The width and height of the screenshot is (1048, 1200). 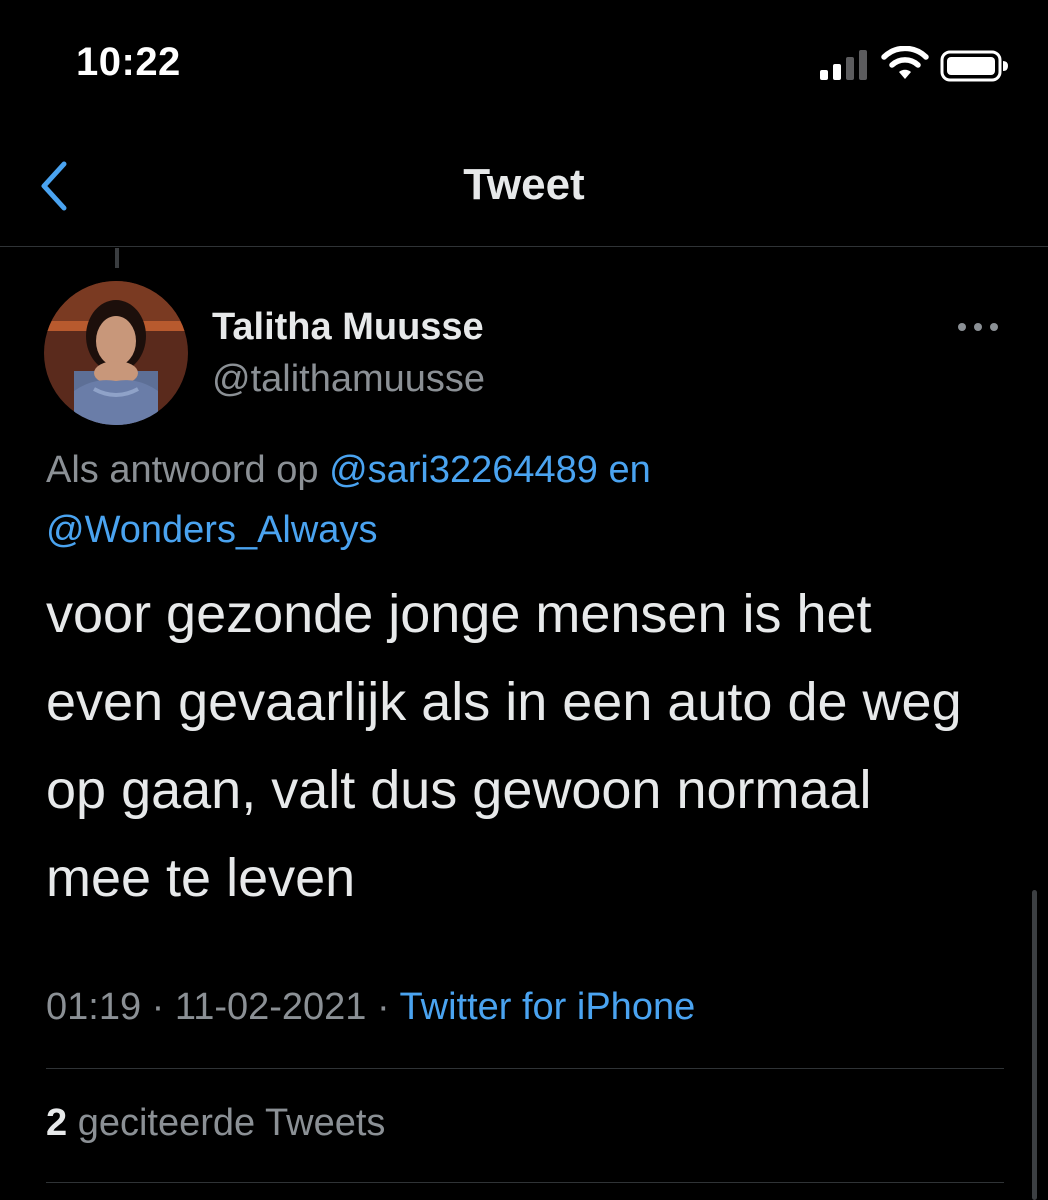 I want to click on status-bar: 10:22, so click(x=524, y=60).